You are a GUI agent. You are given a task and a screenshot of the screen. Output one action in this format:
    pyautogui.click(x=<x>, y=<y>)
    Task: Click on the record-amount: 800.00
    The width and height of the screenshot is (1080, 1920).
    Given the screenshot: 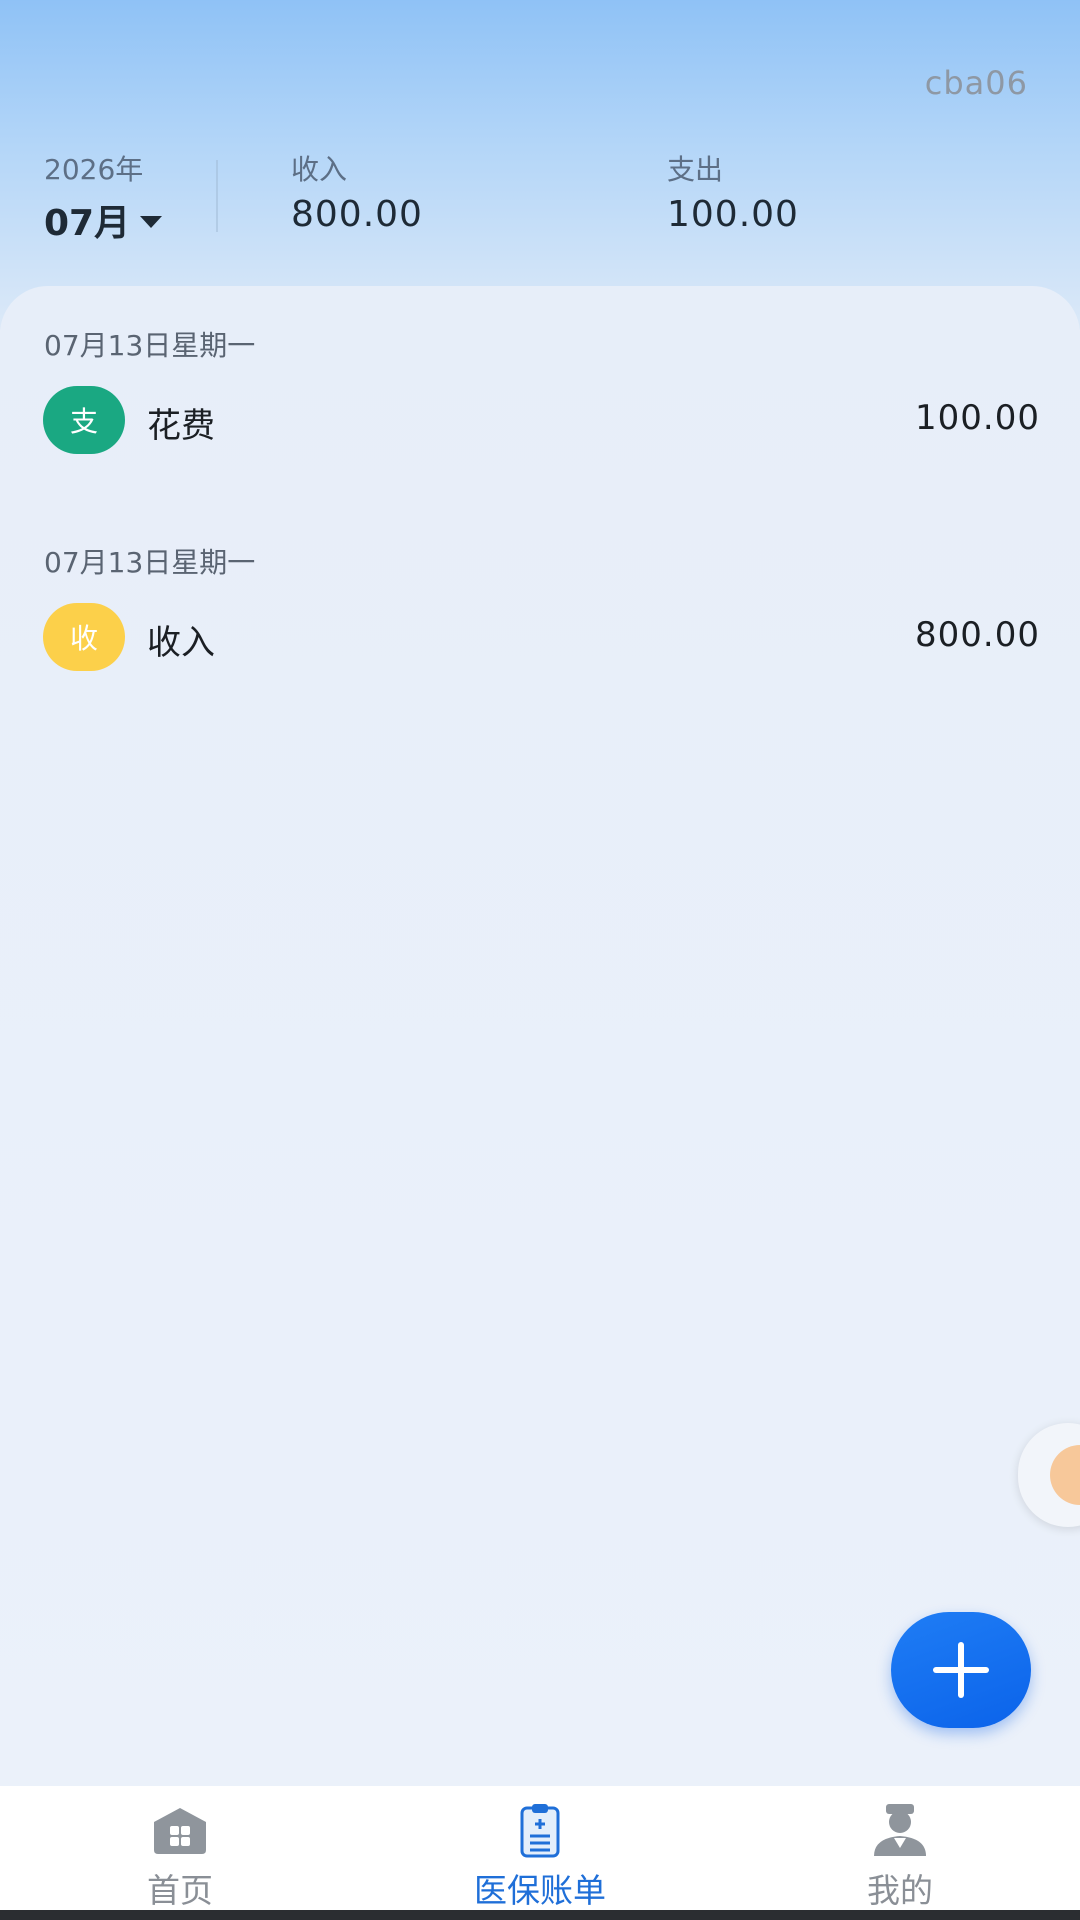 What is the action you would take?
    pyautogui.click(x=977, y=635)
    